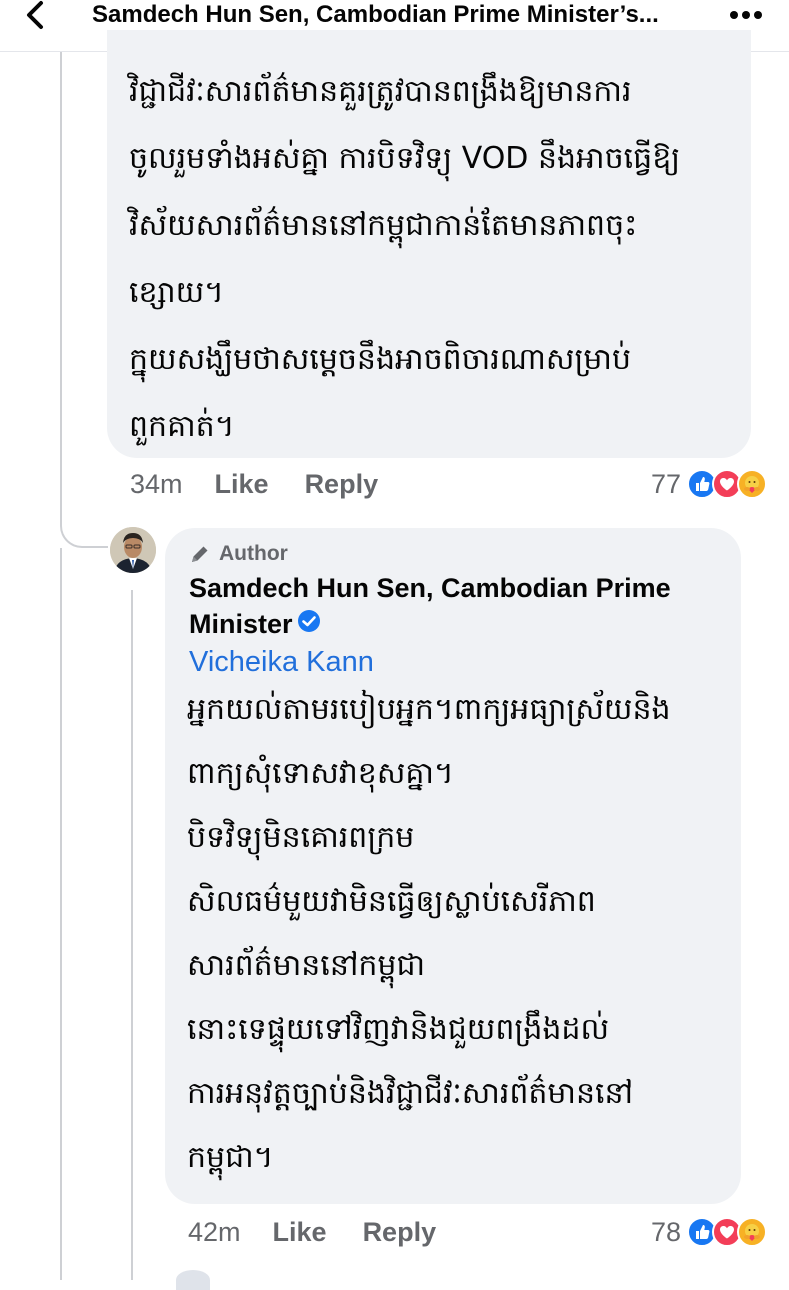 This screenshot has width=789, height=1290. What do you see at coordinates (182, 426) in the screenshot?
I see `comment-text-line: ពួកគាត់។` at bounding box center [182, 426].